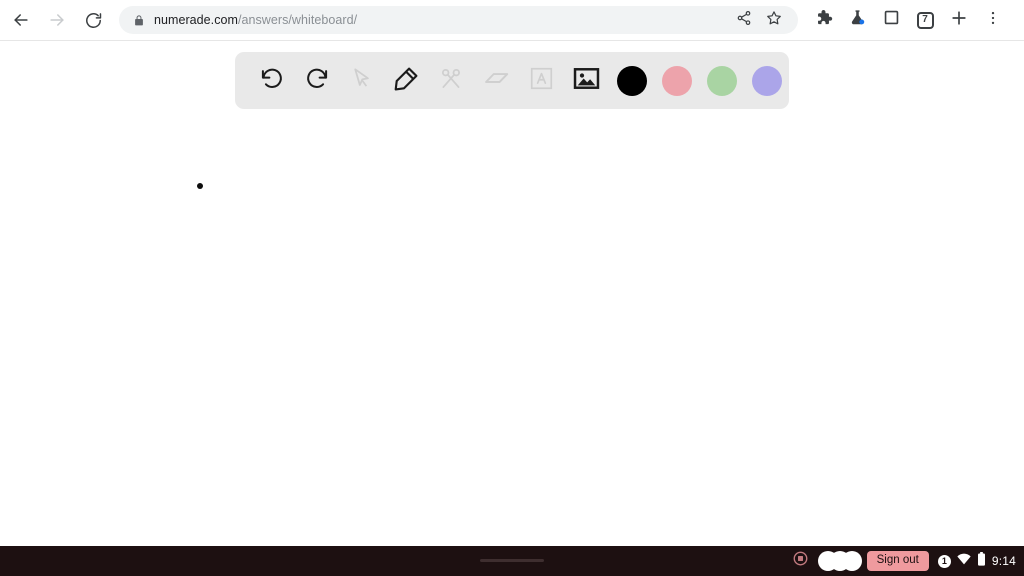  Describe the element at coordinates (759, 20) in the screenshot. I see `omnibox-actions` at that location.